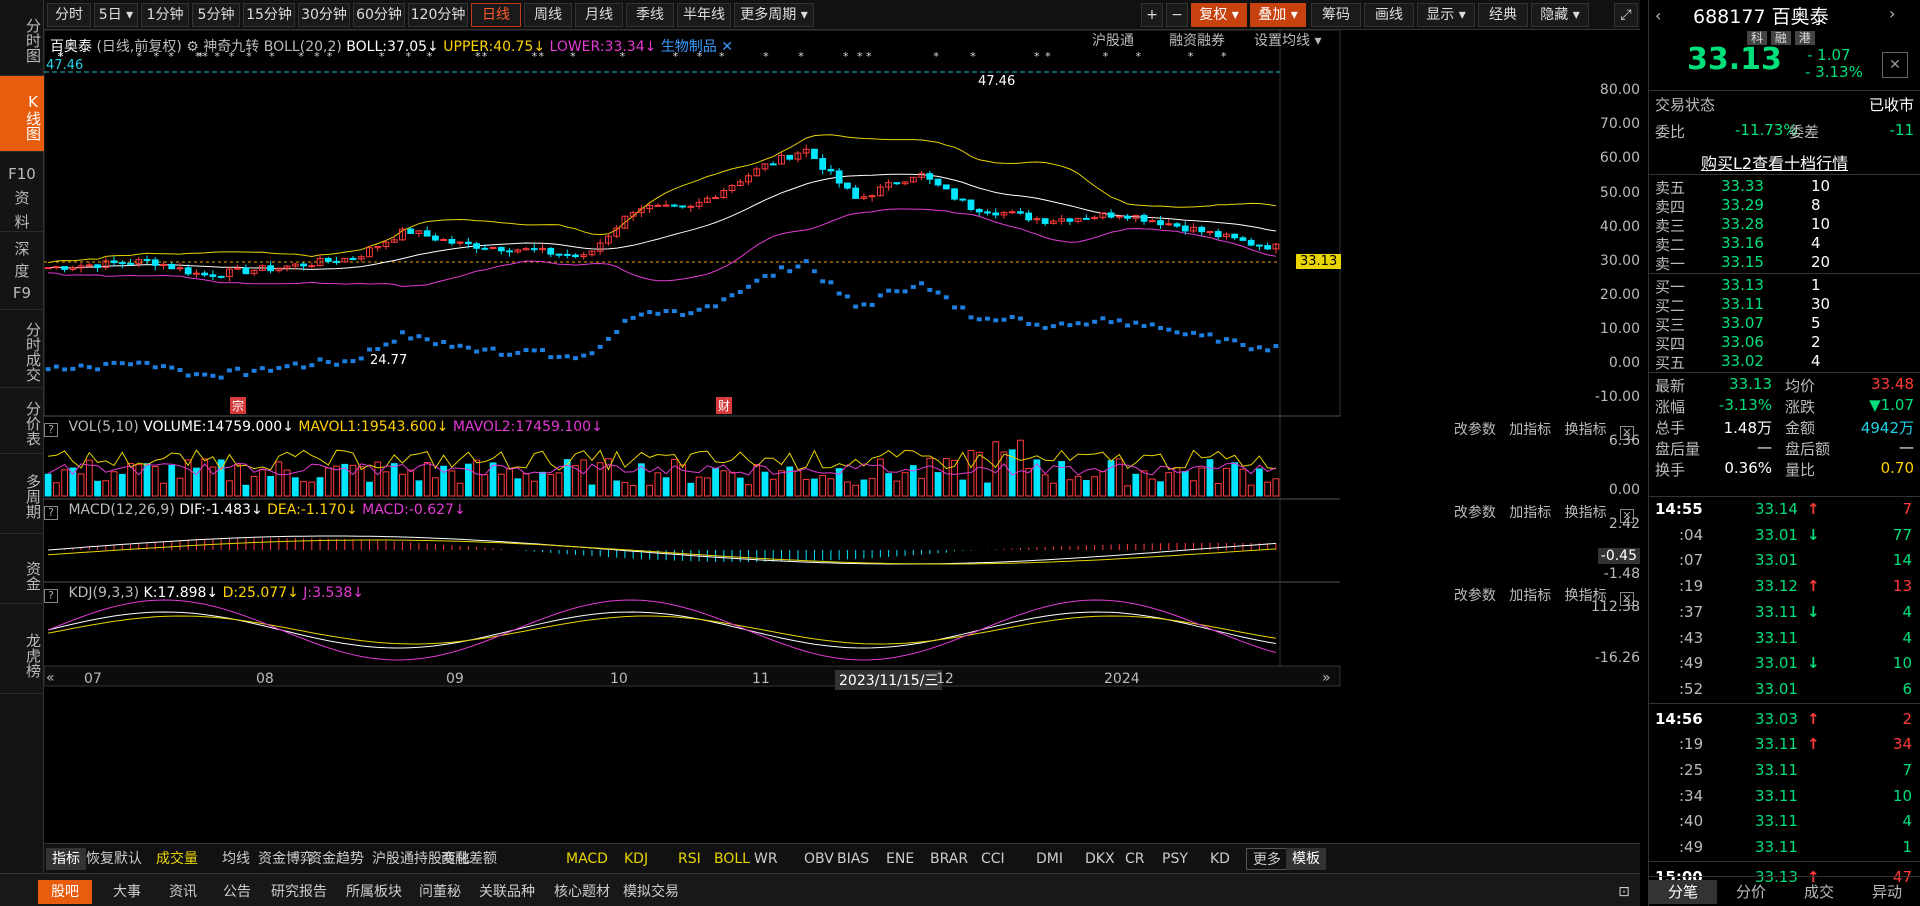  Describe the element at coordinates (1220, 859) in the screenshot. I see `indicator-tab: KD` at that location.